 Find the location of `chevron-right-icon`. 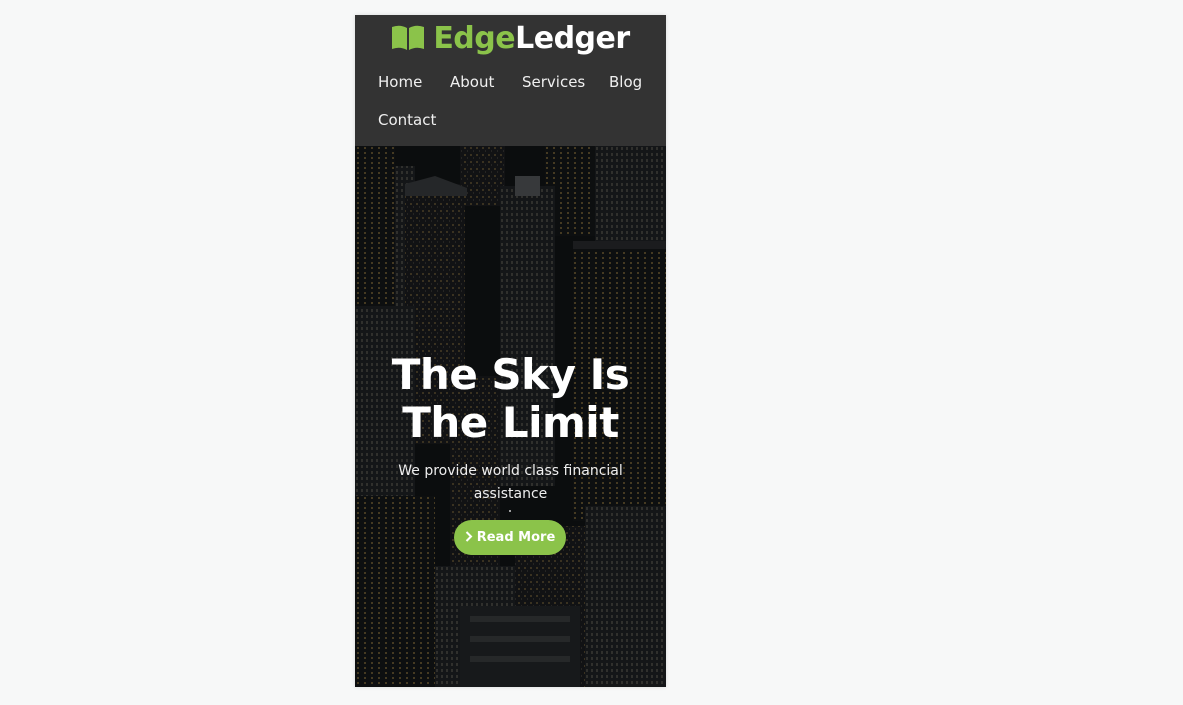

chevron-right-icon is located at coordinates (469, 538).